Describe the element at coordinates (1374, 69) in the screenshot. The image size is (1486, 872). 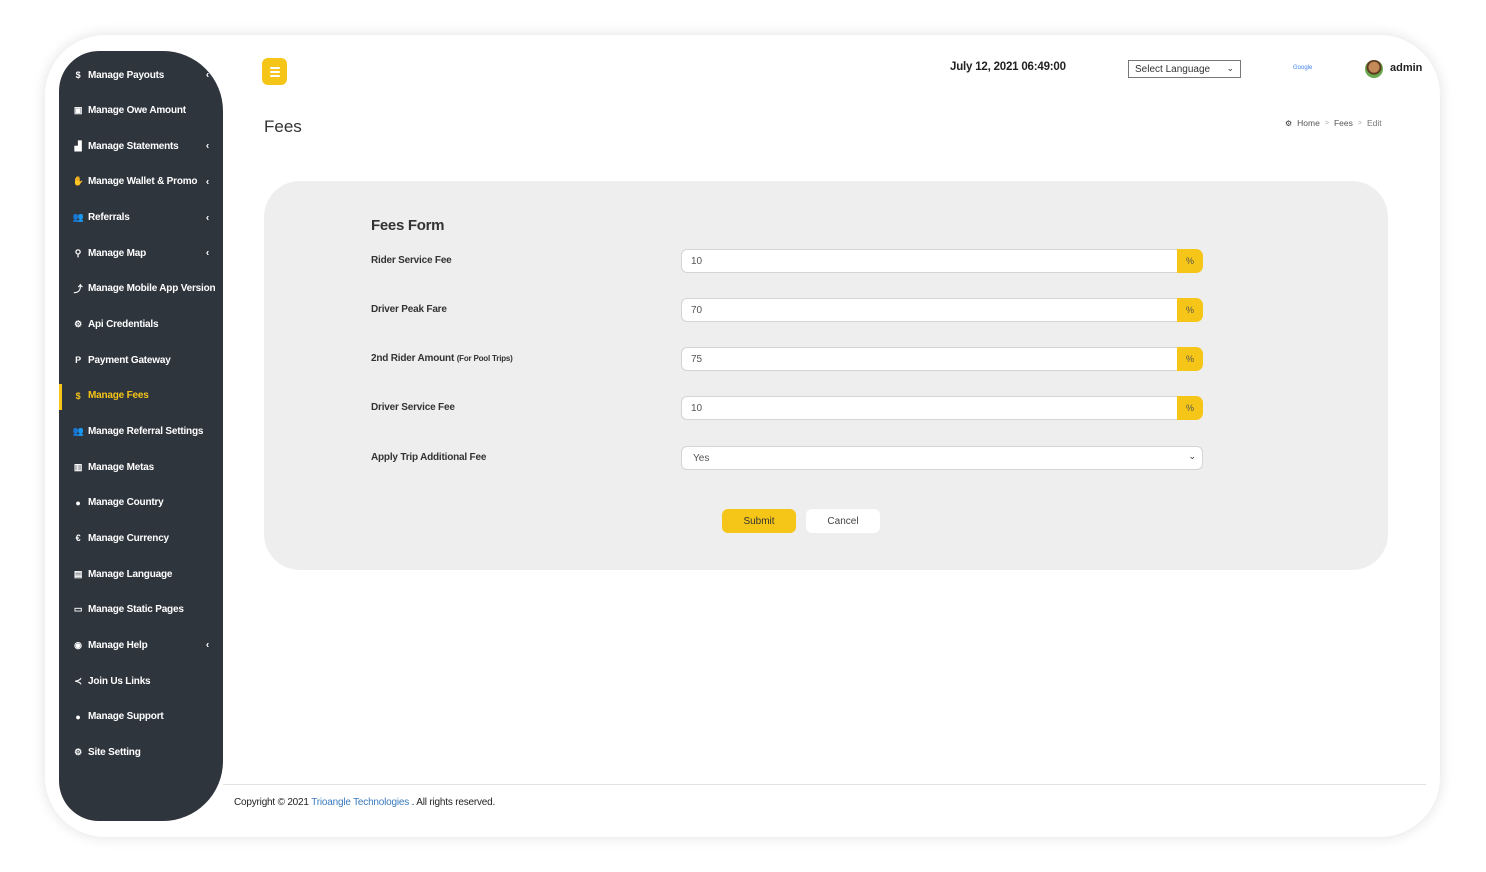
I see `avatar` at that location.